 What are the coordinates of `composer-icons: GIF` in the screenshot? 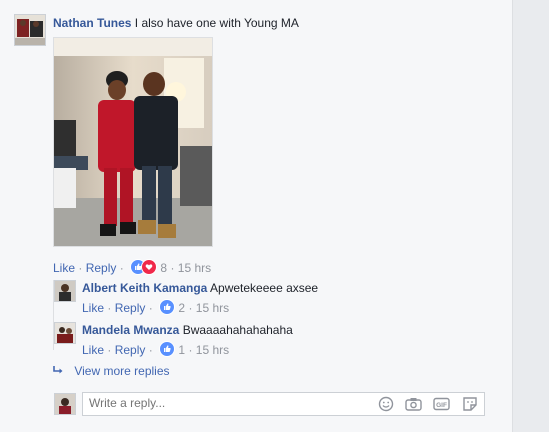 It's located at (427, 404).